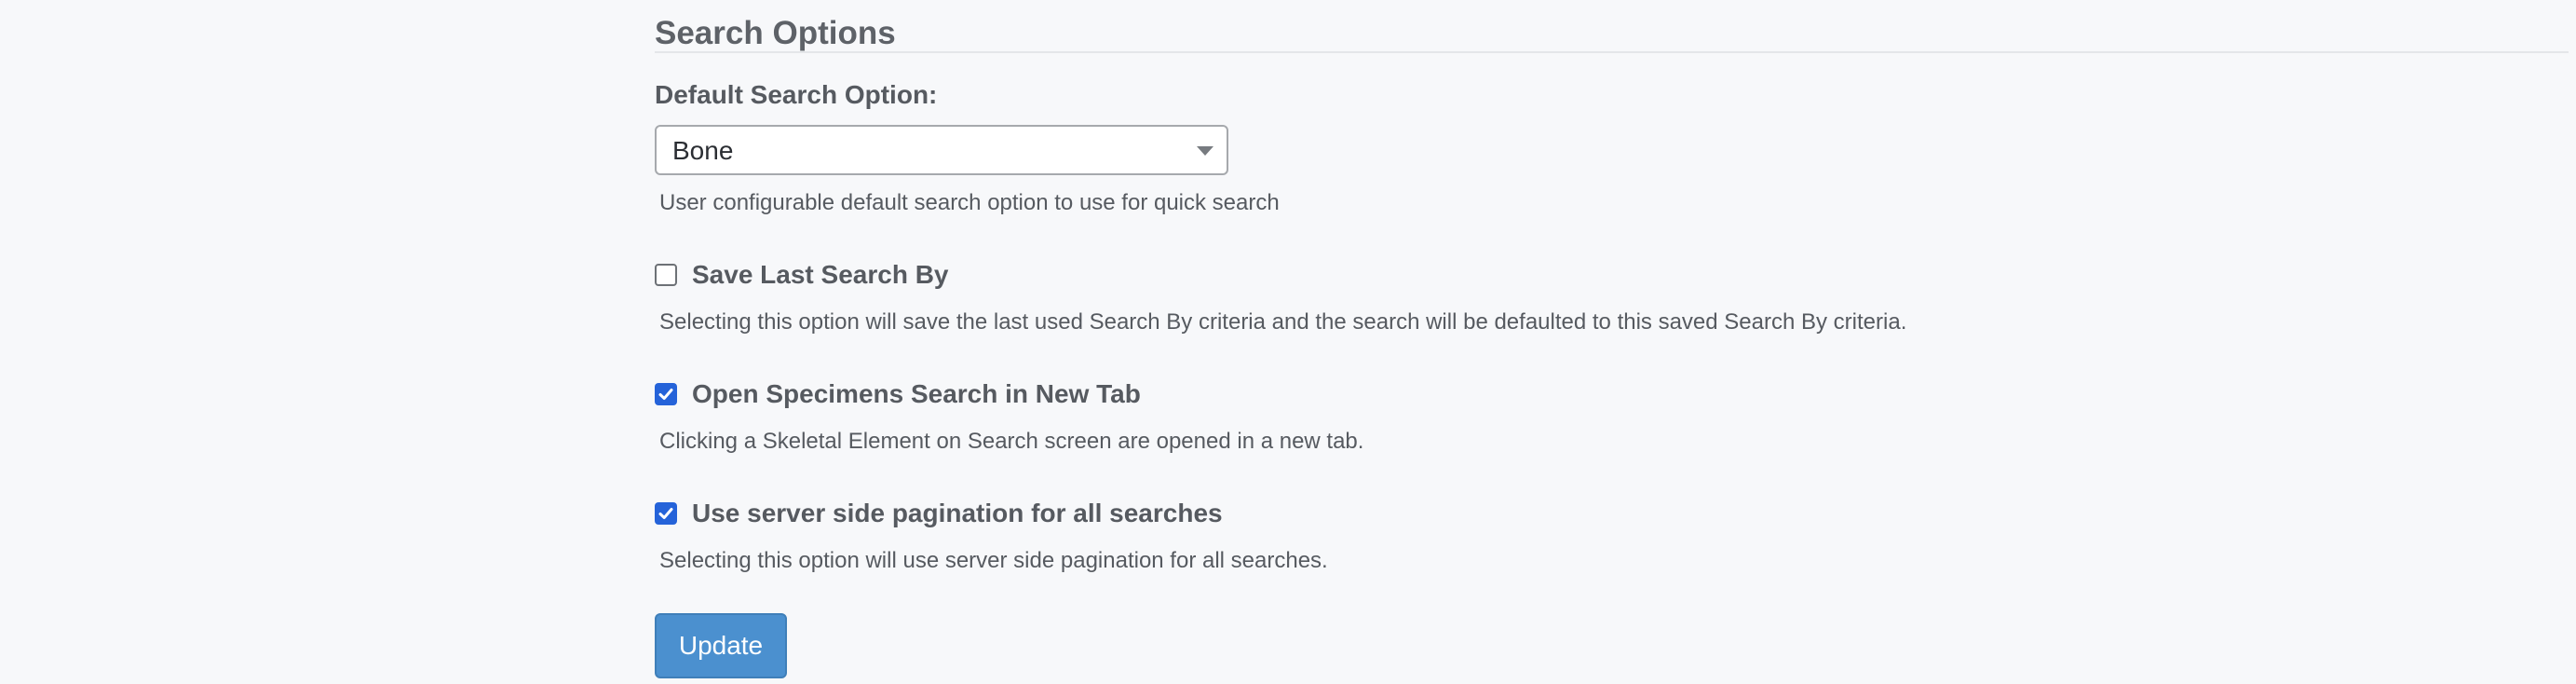 The width and height of the screenshot is (2576, 684). I want to click on save-last-search-by-checkbox, so click(666, 275).